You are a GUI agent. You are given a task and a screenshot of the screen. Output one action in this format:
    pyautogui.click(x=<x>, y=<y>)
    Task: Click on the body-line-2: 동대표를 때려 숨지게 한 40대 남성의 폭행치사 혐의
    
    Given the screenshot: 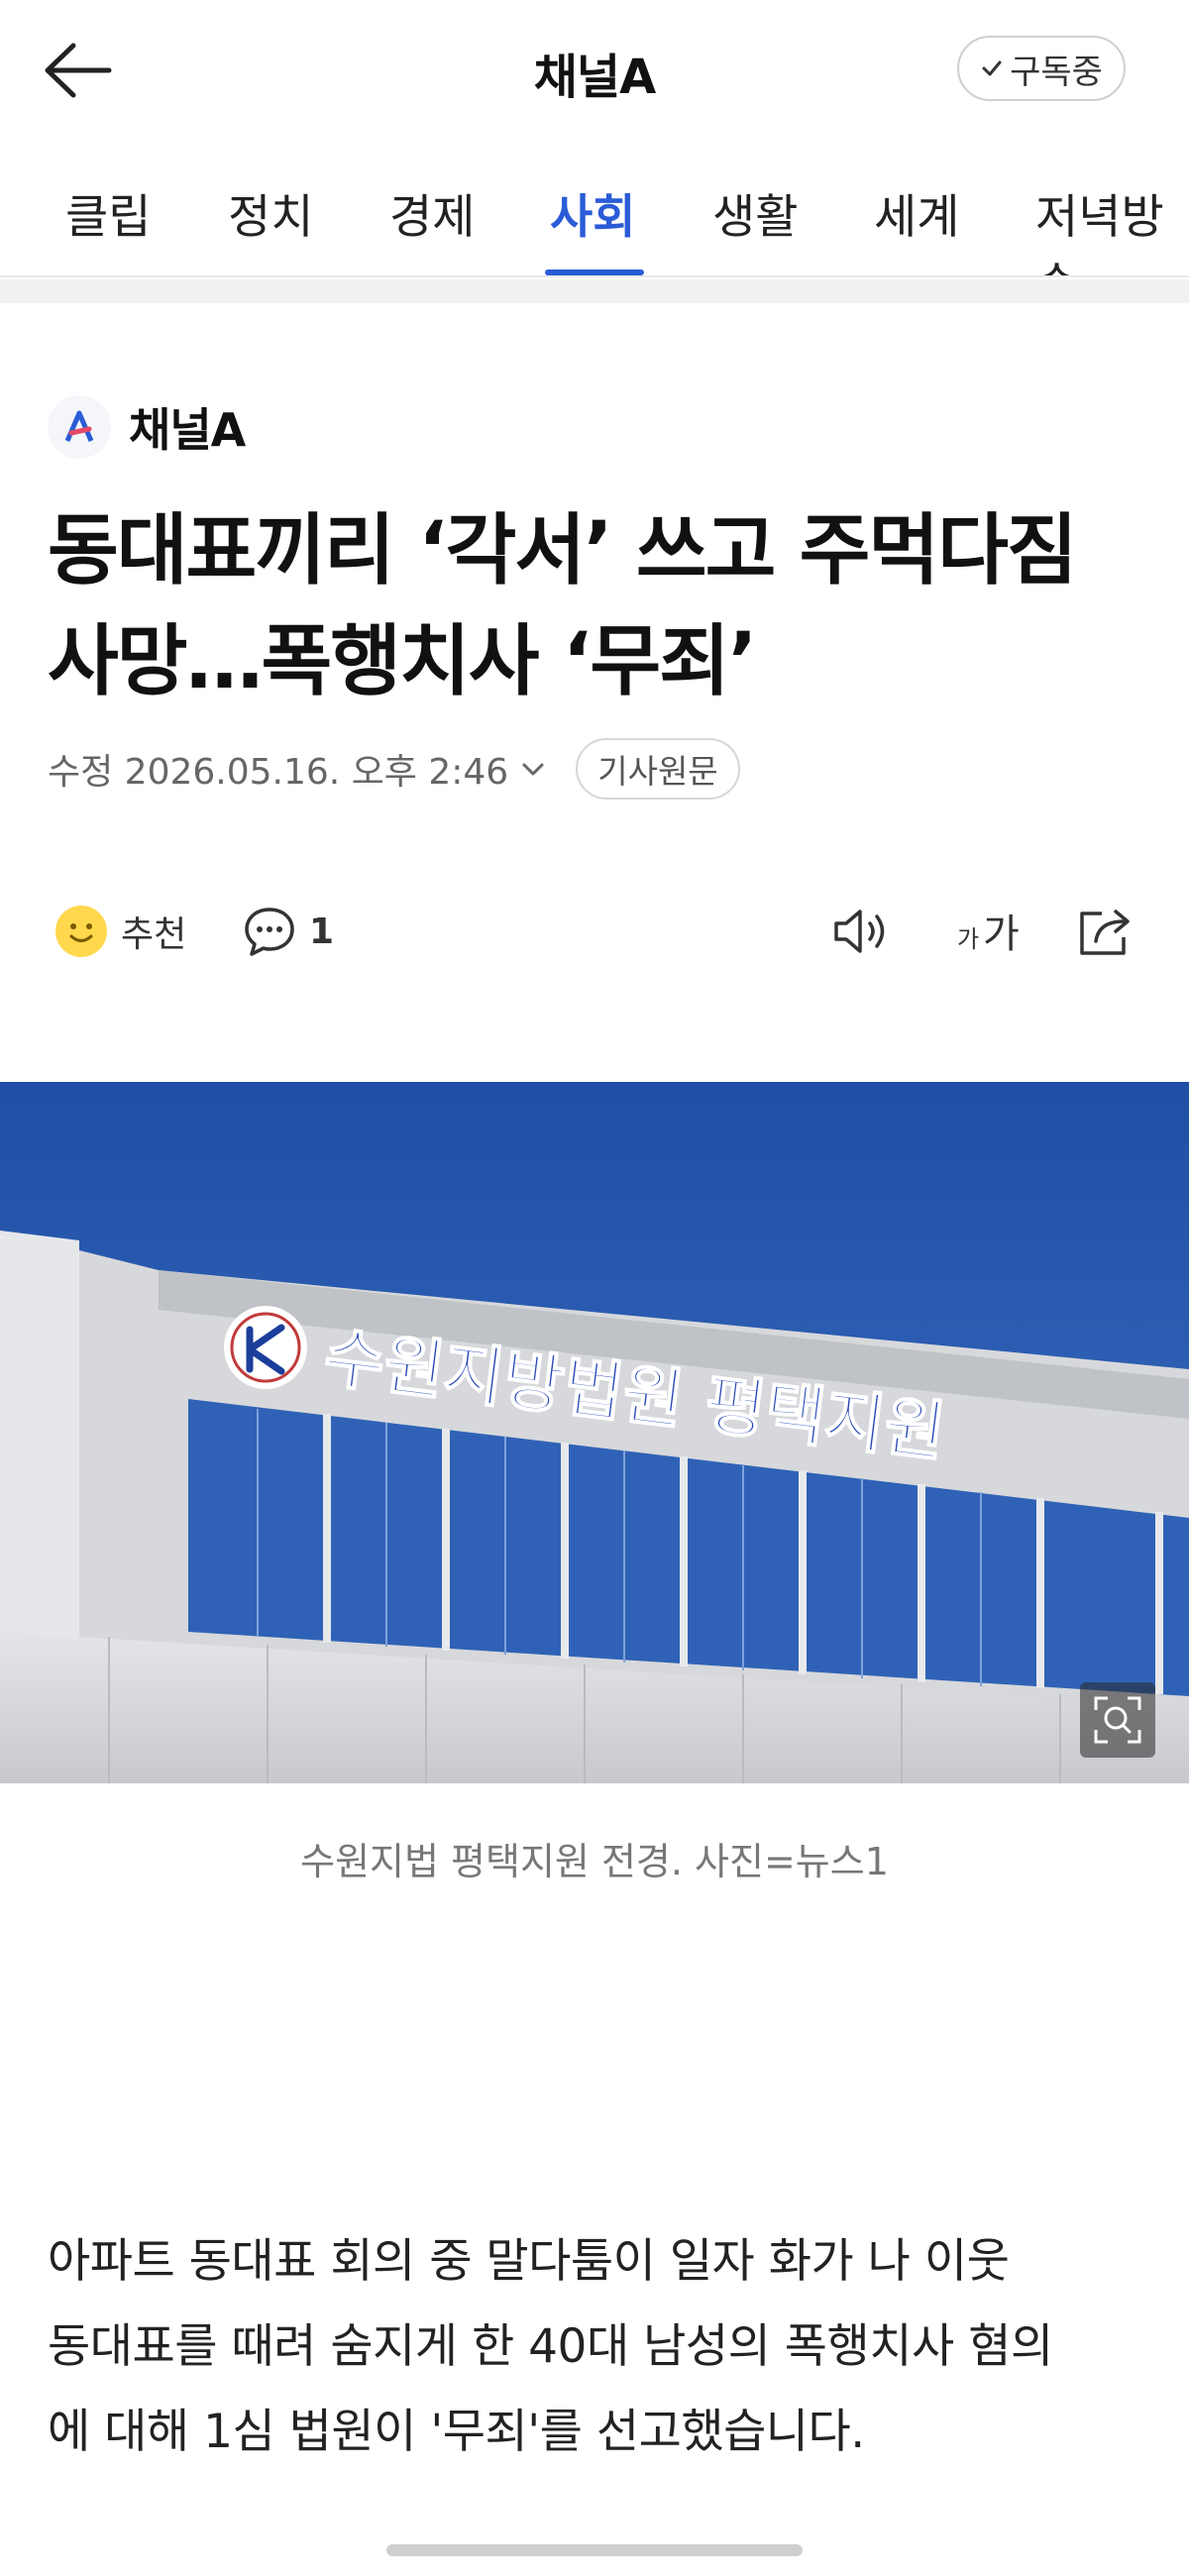 What is the action you would take?
    pyautogui.click(x=550, y=2346)
    